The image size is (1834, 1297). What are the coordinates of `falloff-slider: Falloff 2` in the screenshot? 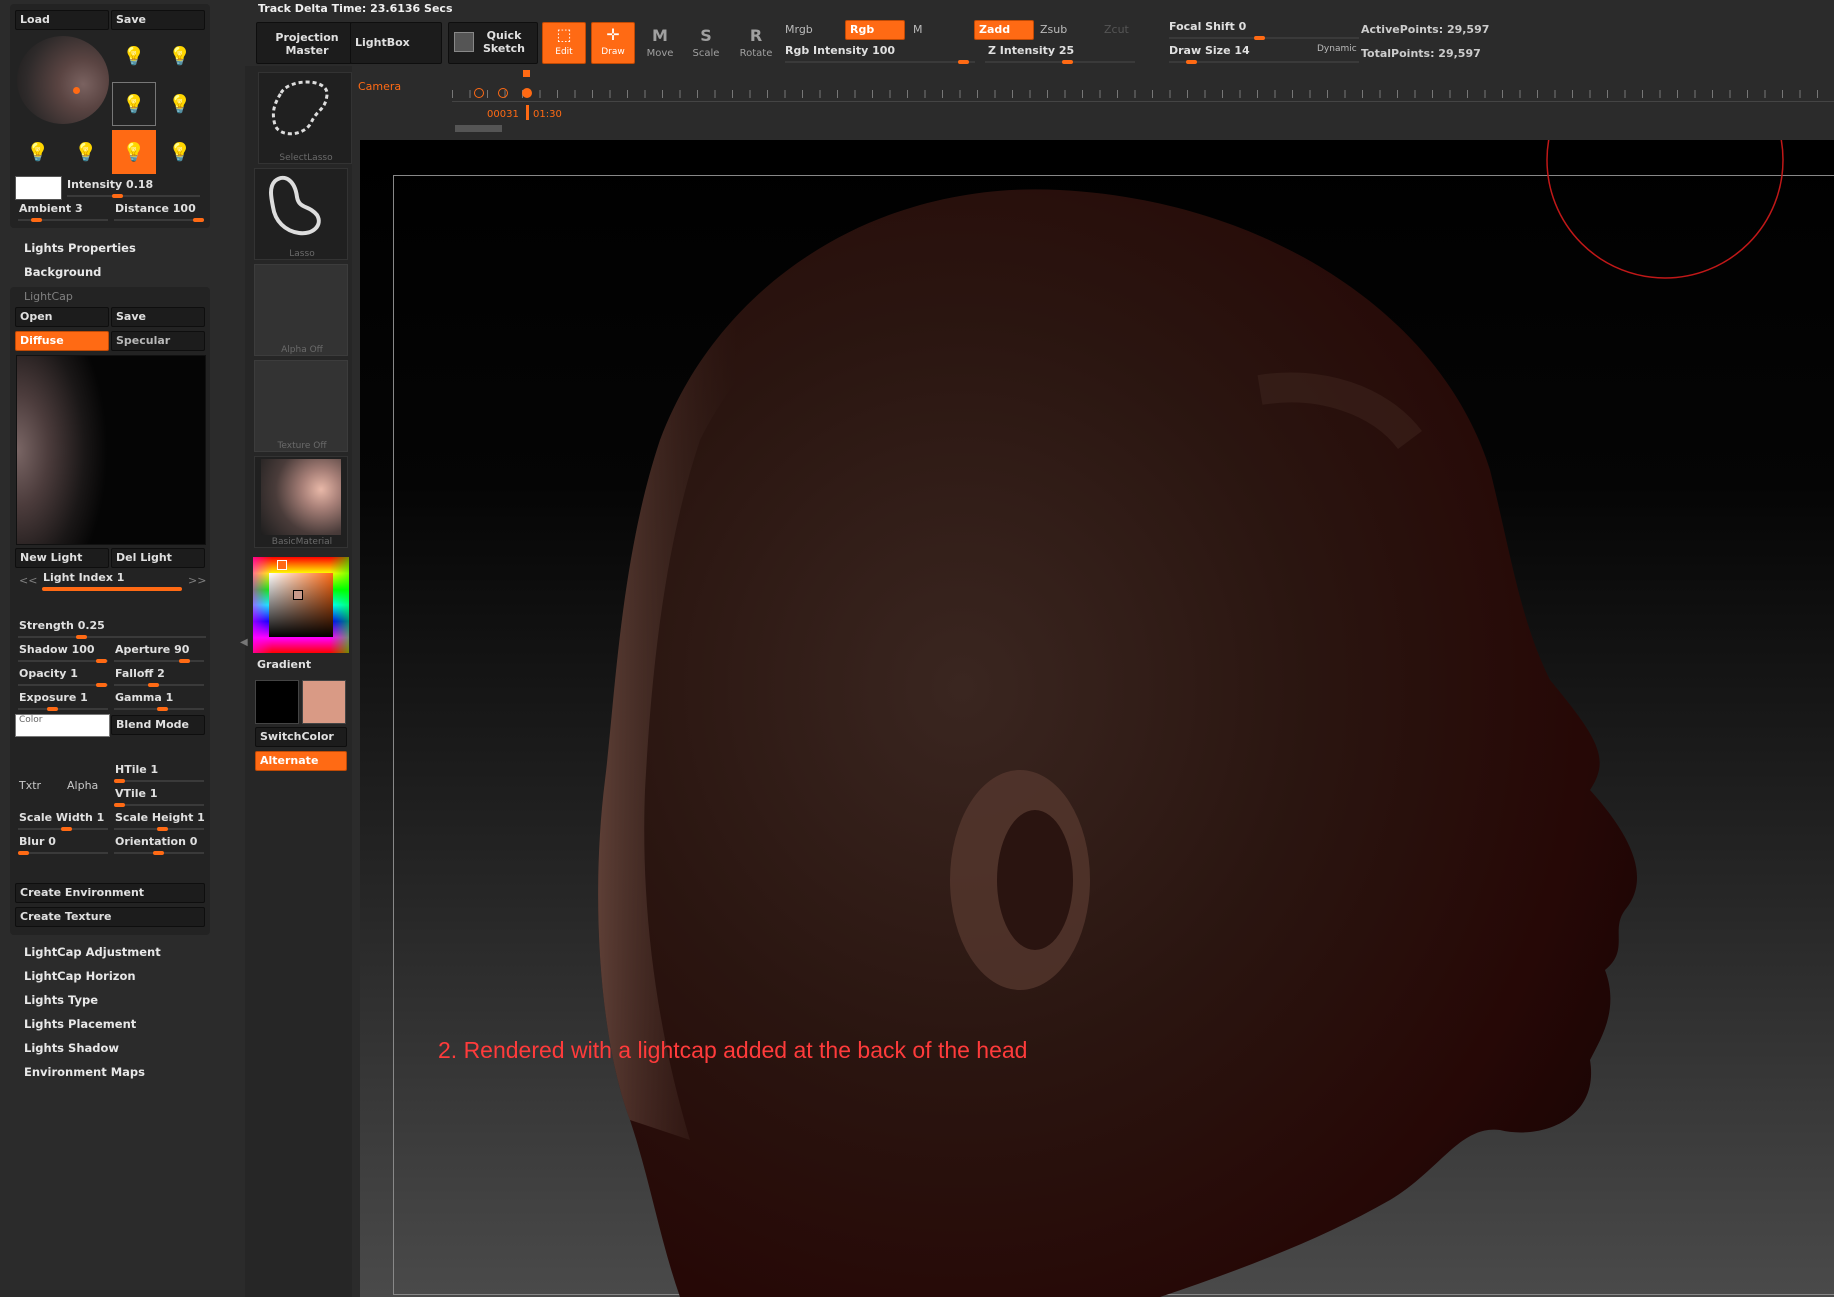 It's located at (140, 673).